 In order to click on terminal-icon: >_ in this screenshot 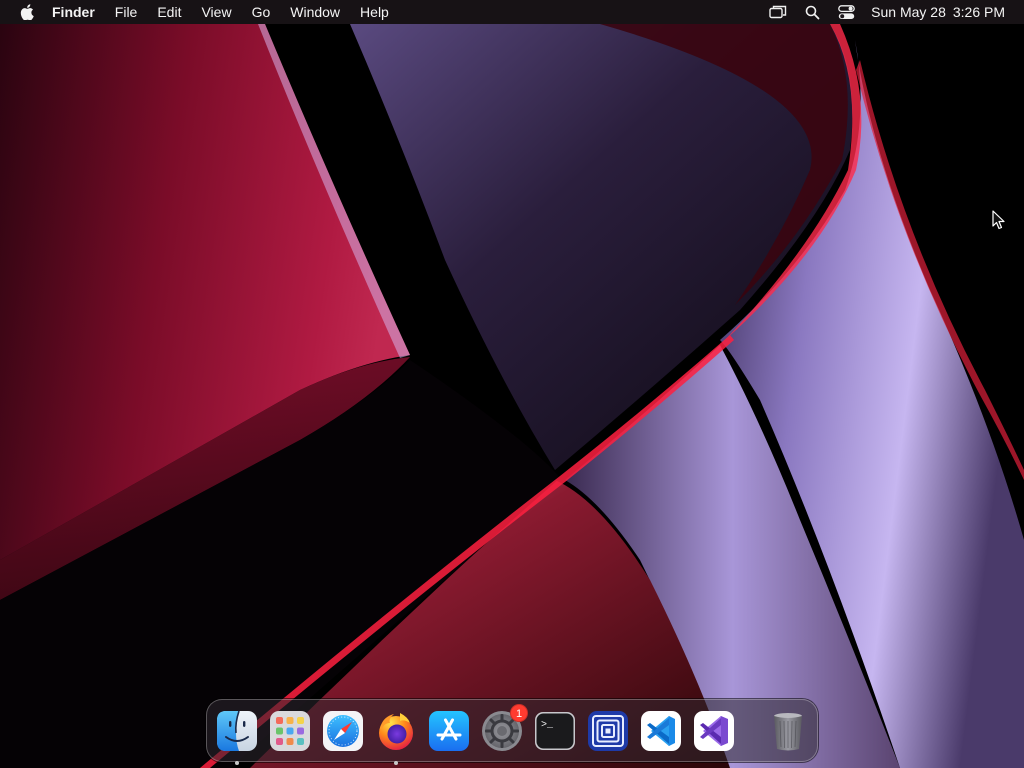, I will do `click(555, 730)`.